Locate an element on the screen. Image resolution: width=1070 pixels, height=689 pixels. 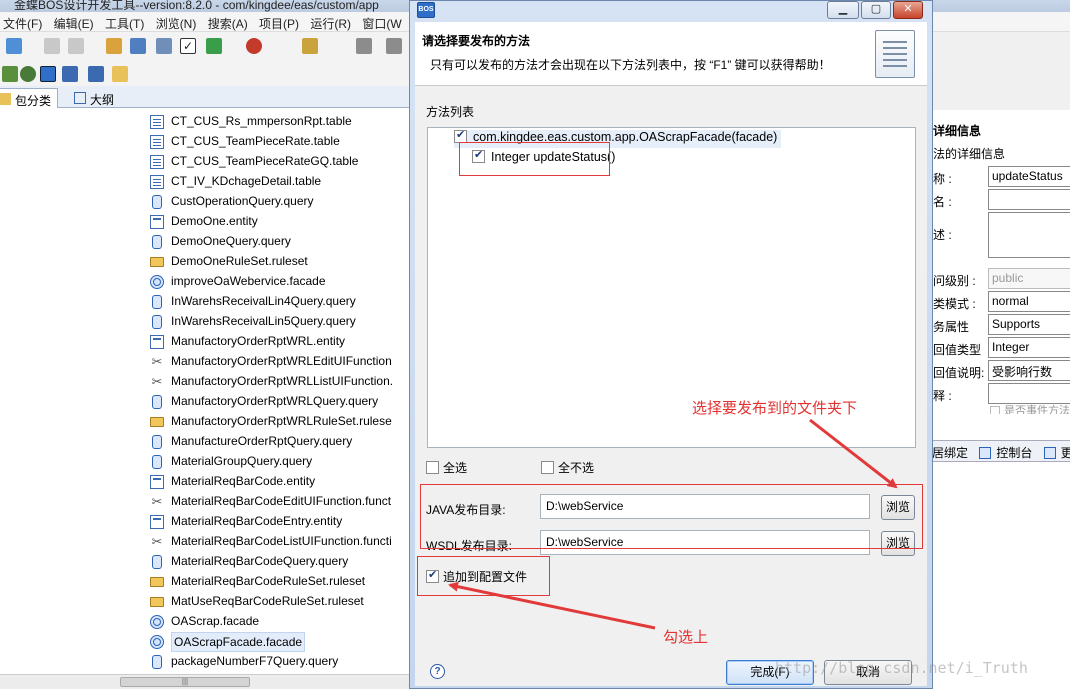
menu-window: 窗口(W is located at coordinates (382, 22).